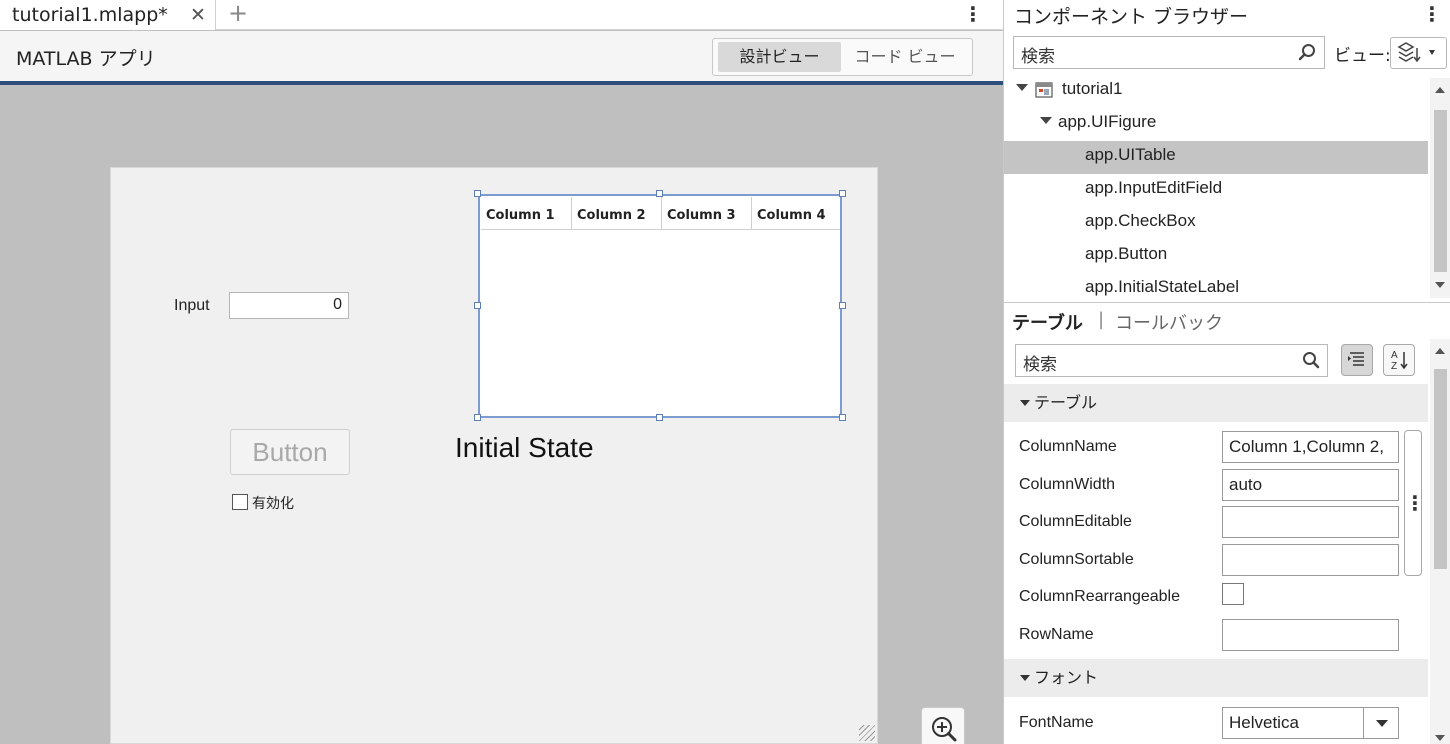 The image size is (1450, 744). Describe the element at coordinates (1056, 722) in the screenshot. I see `property-name: FontName` at that location.